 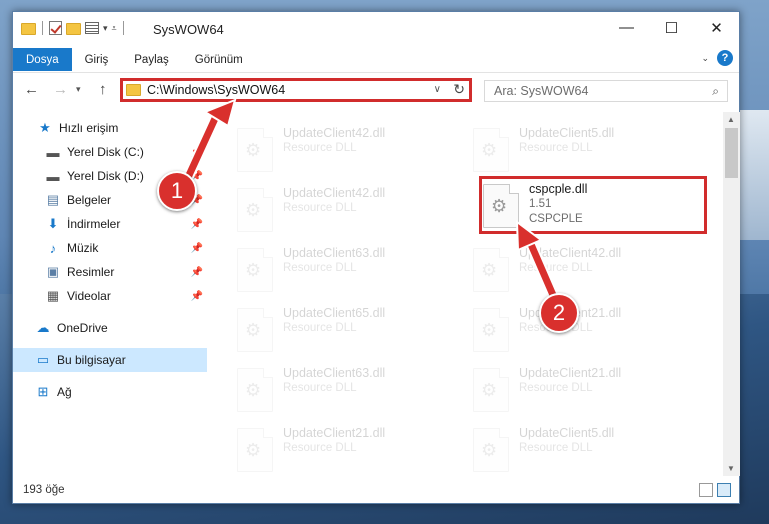 I want to click on scroll-up-icon: ▲, so click(x=731, y=119).